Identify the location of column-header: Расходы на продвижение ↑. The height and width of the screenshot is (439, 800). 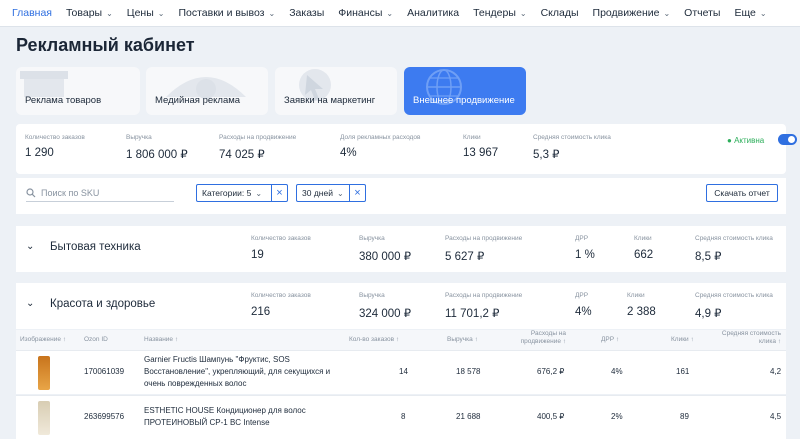
(536, 338).